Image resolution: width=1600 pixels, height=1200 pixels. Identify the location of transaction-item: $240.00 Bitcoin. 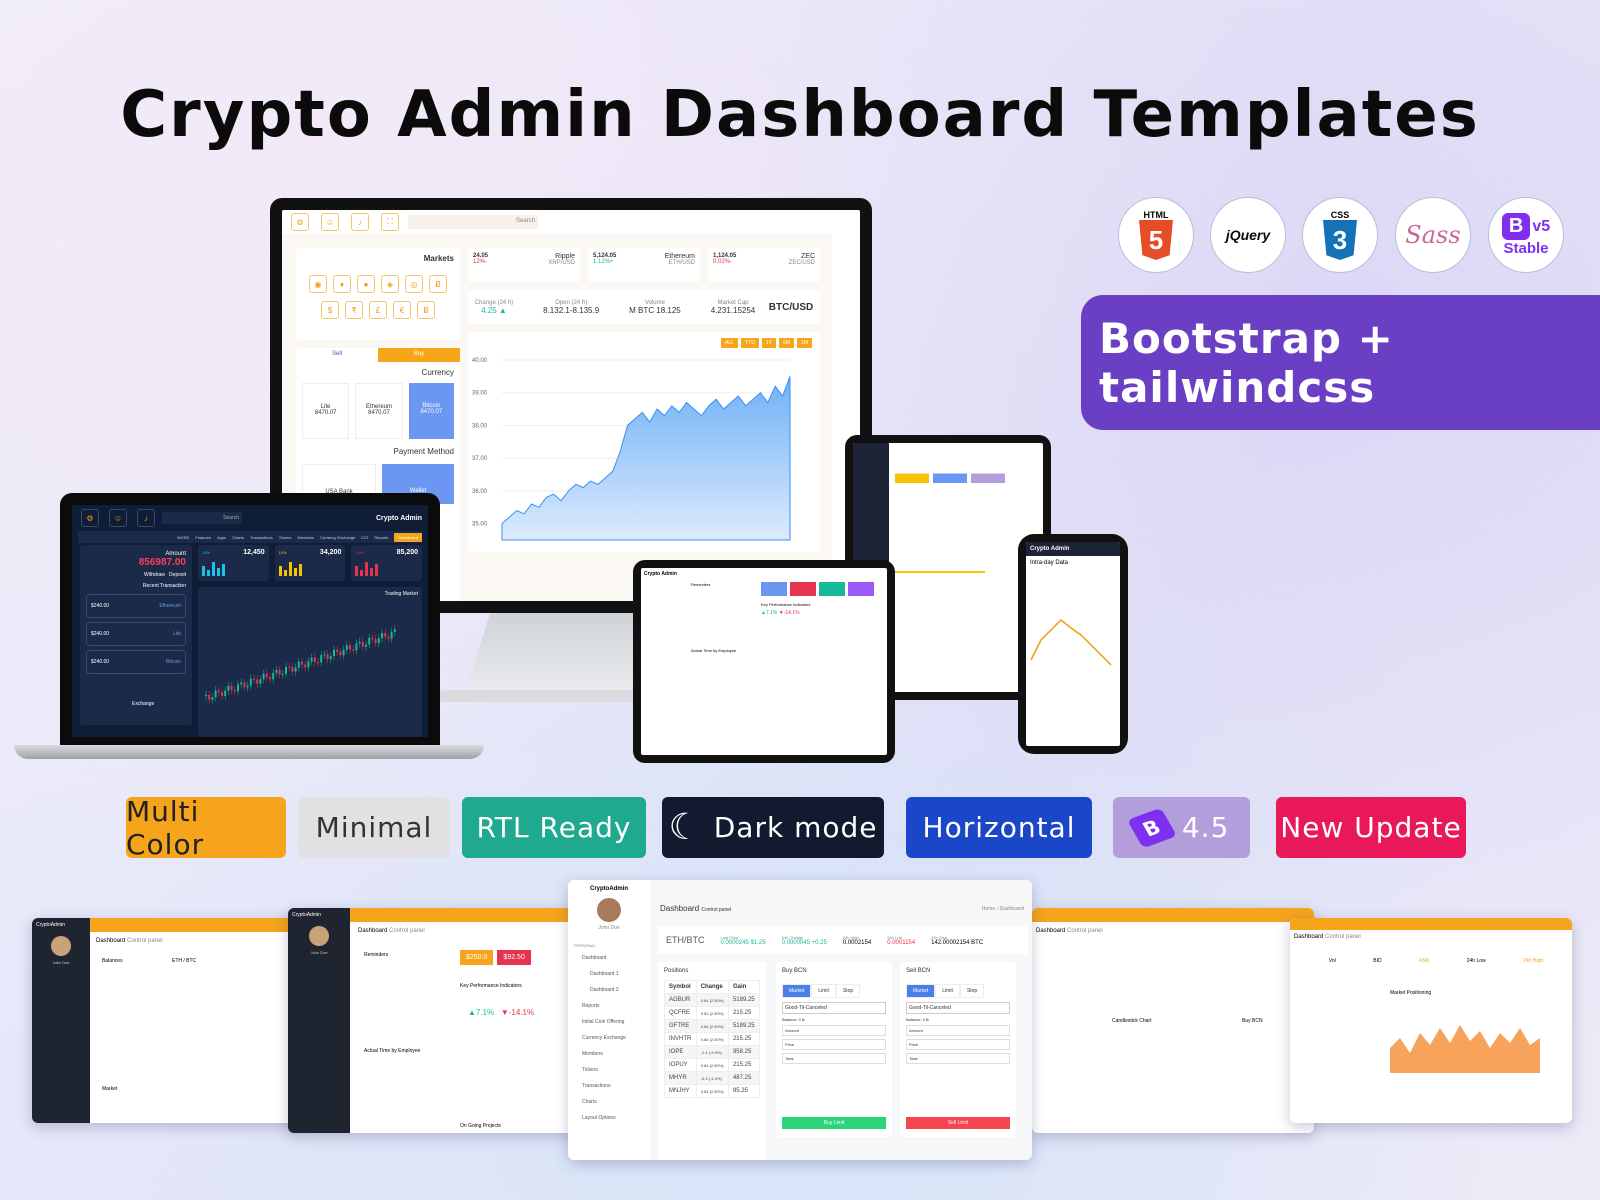
(136, 662).